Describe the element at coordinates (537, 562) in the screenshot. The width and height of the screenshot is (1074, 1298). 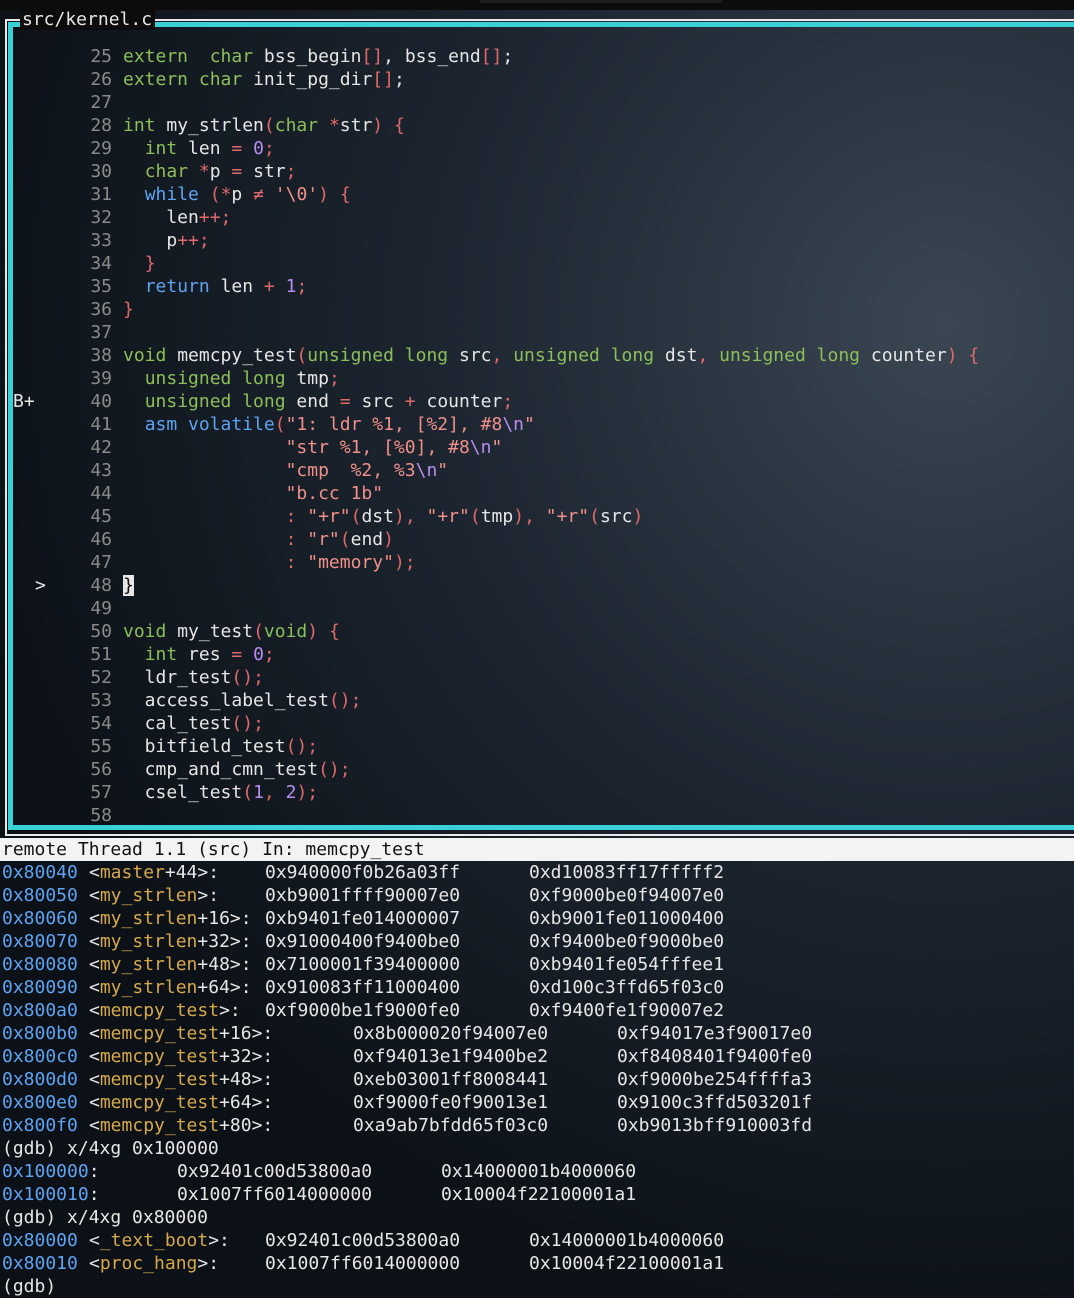
I see `source-line: 47 : "memory");` at that location.